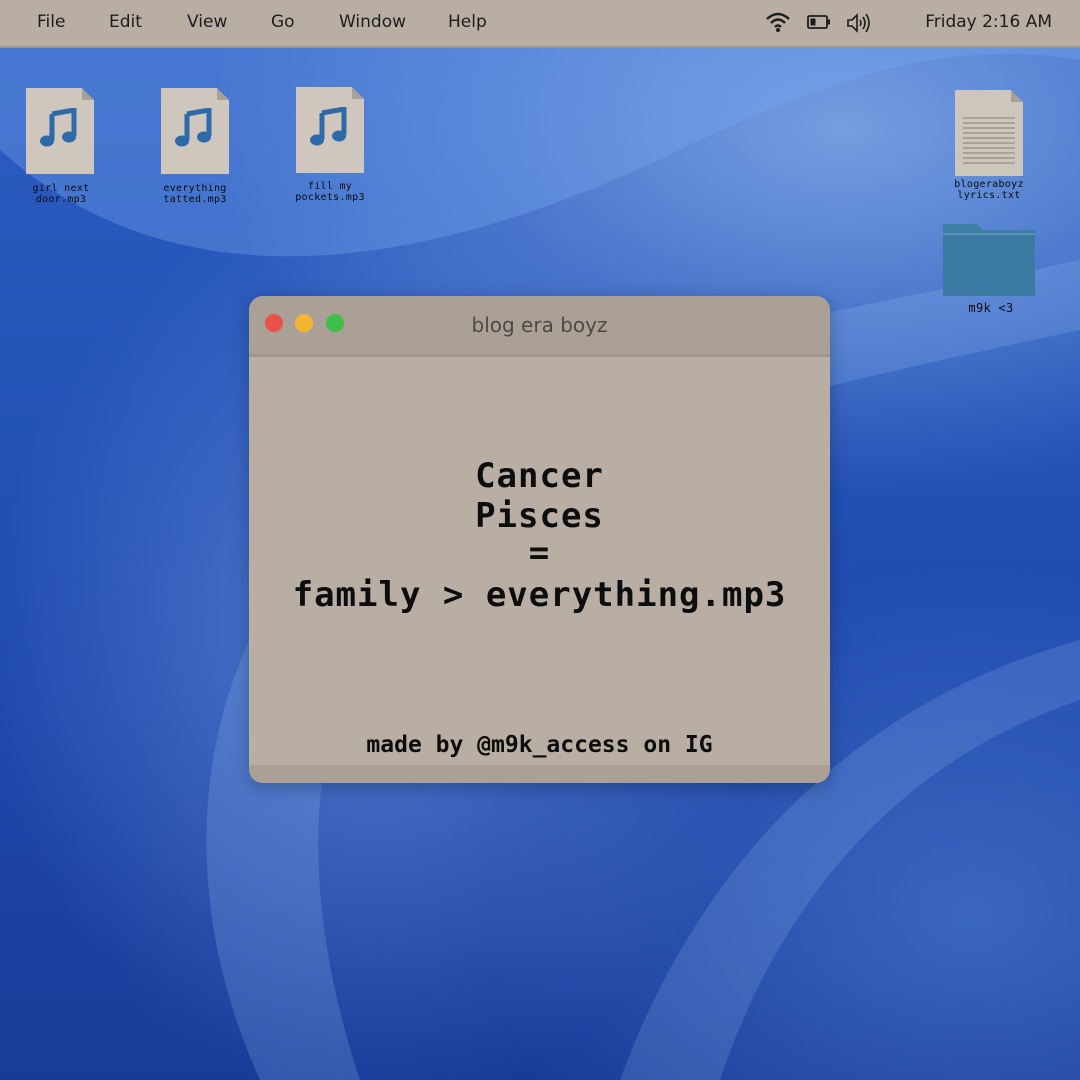 The width and height of the screenshot is (1080, 1080). What do you see at coordinates (539, 553) in the screenshot?
I see `text-line-equals: =` at bounding box center [539, 553].